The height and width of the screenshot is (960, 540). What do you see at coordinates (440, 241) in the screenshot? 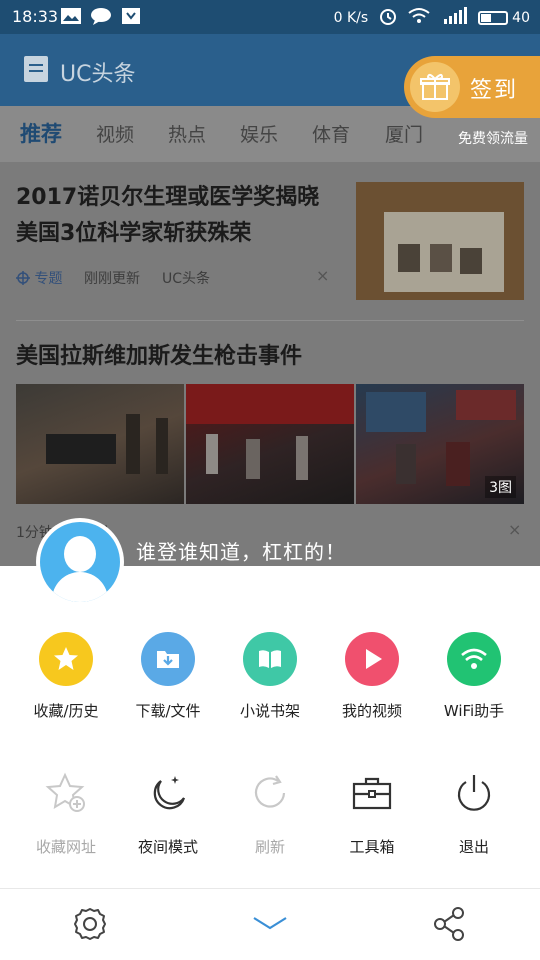
I see `article-thumbnail` at bounding box center [440, 241].